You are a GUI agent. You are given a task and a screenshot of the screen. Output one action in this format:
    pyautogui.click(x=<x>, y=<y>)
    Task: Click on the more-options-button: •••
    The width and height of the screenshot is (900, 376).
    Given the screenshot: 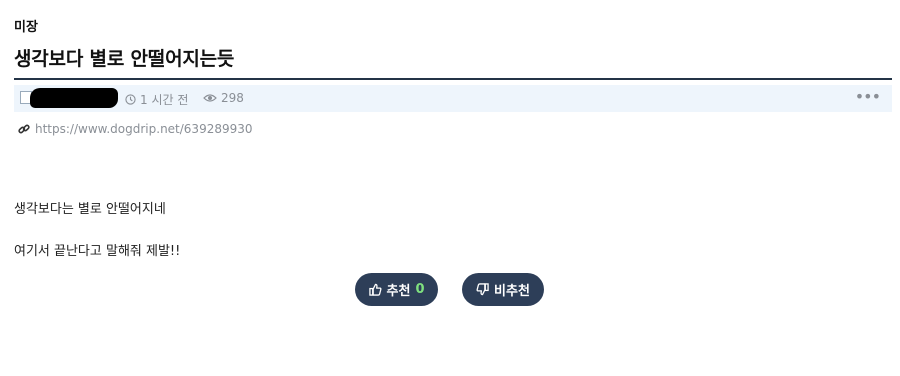 What is the action you would take?
    pyautogui.click(x=868, y=96)
    